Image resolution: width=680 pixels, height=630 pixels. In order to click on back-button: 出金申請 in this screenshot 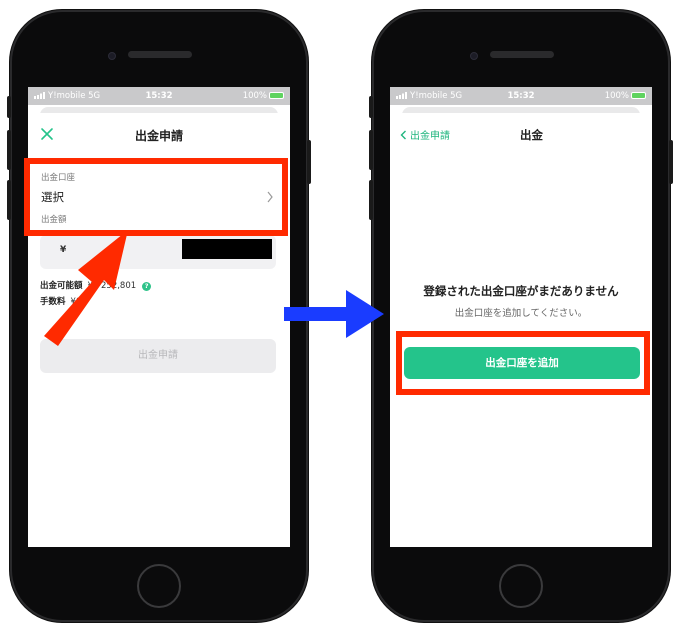, I will do `click(425, 134)`.